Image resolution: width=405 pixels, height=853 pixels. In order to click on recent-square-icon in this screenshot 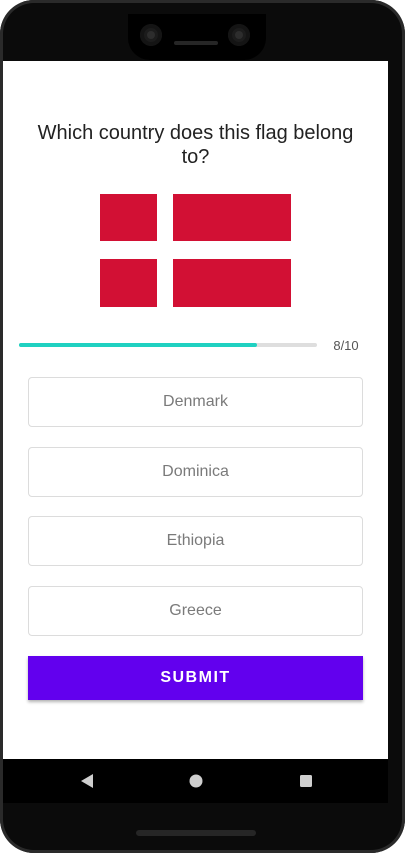, I will do `click(306, 781)`.